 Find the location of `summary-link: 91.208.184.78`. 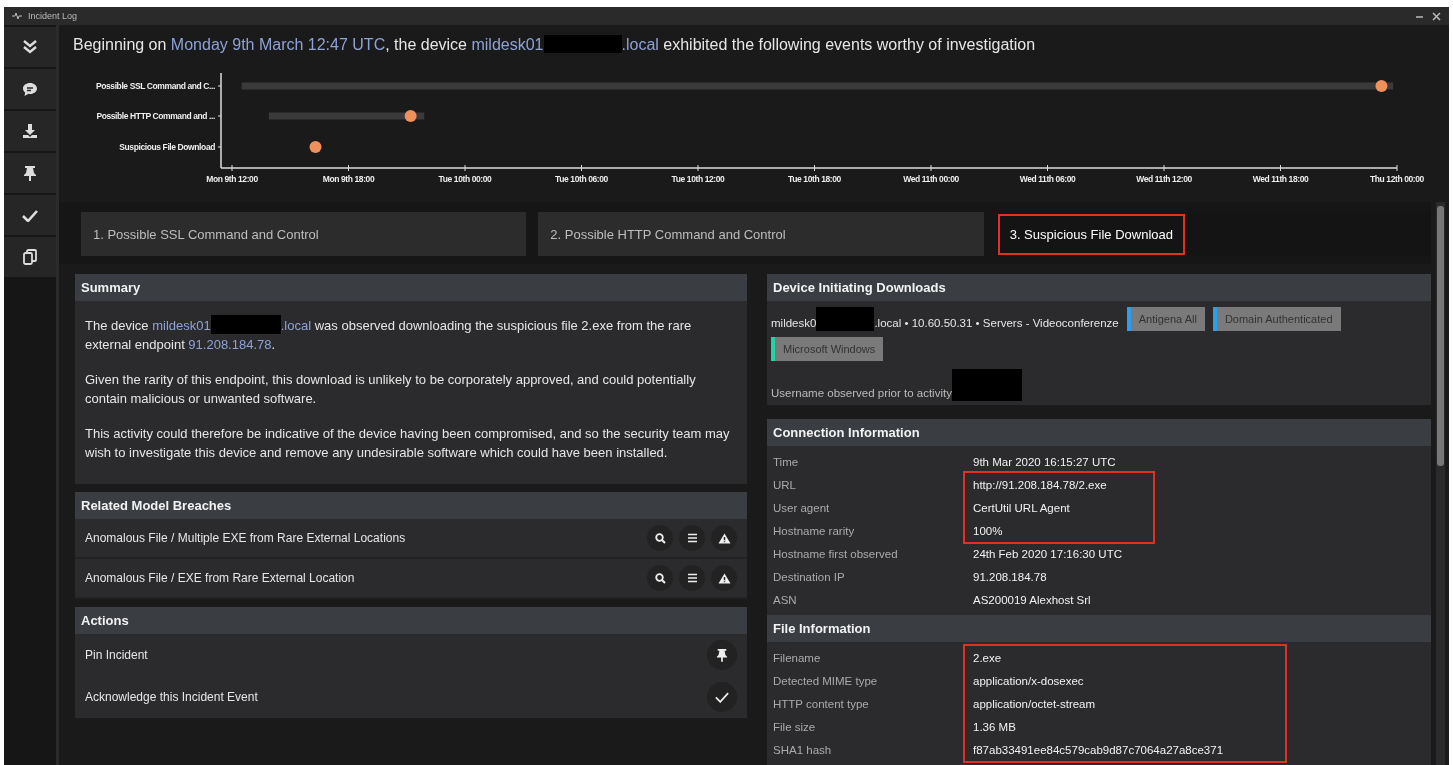

summary-link: 91.208.184.78 is located at coordinates (230, 344).